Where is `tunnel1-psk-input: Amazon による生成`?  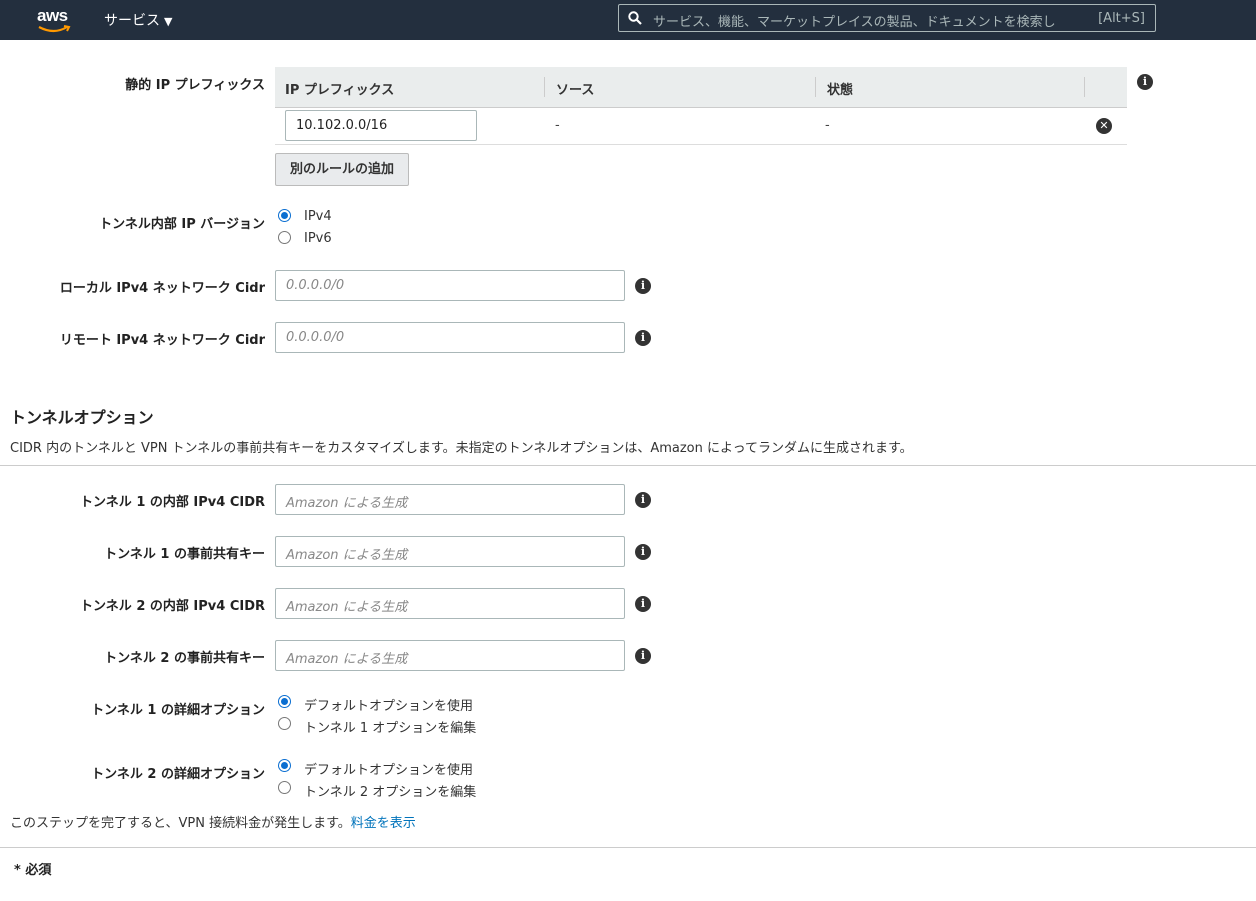 tunnel1-psk-input: Amazon による生成 is located at coordinates (450, 551).